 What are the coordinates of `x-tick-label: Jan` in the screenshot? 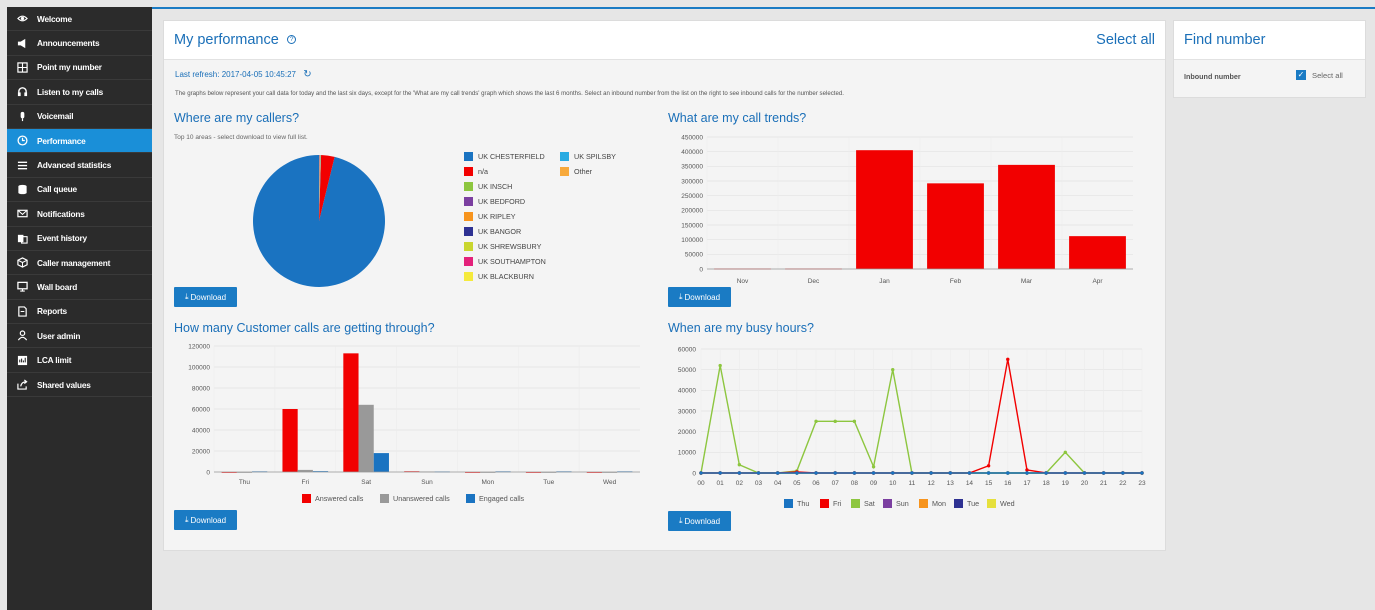 It's located at (884, 281).